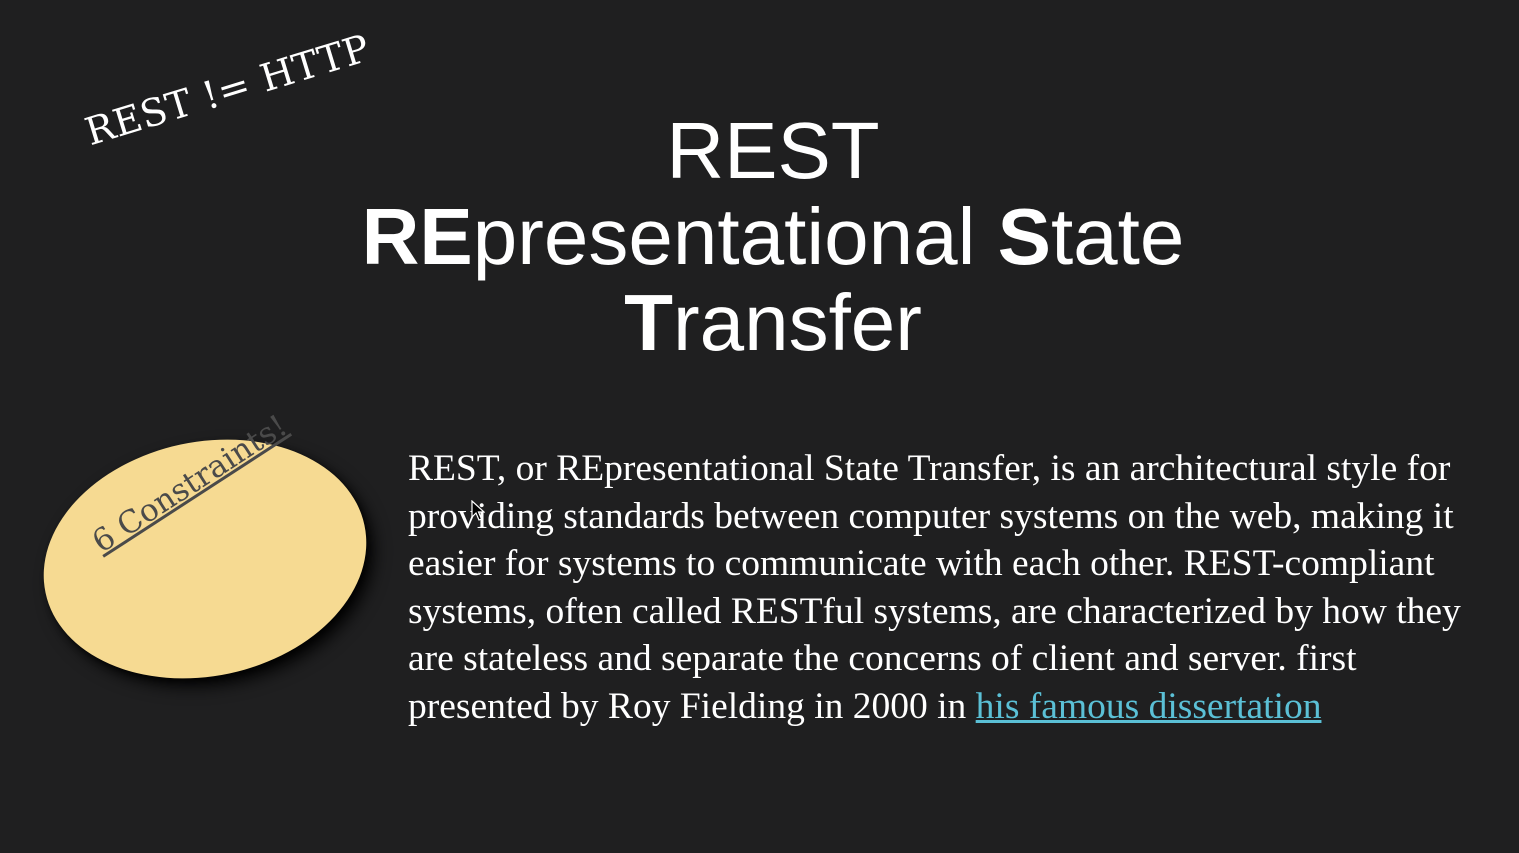 The image size is (1519, 853). I want to click on title-line-1: REST, so click(773, 151).